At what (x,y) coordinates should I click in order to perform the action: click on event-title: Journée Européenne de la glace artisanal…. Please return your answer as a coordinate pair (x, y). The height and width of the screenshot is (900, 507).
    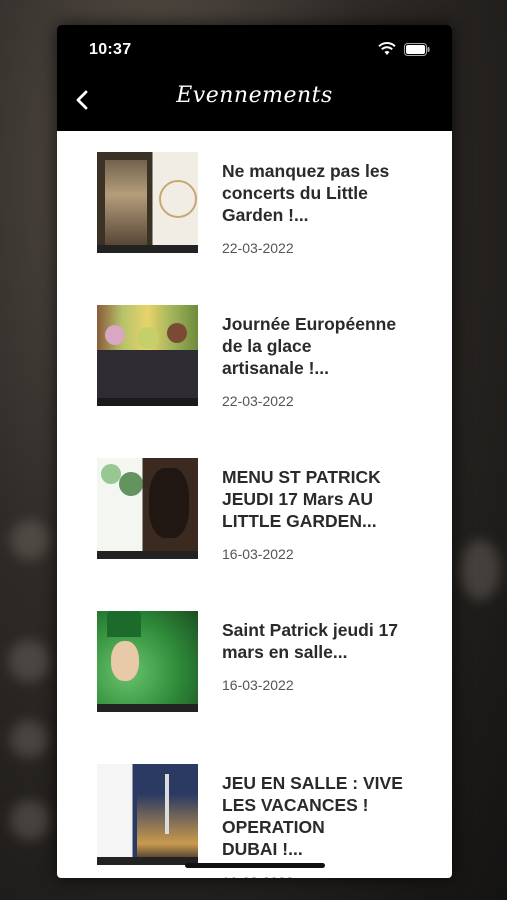
    Looking at the image, I should click on (309, 346).